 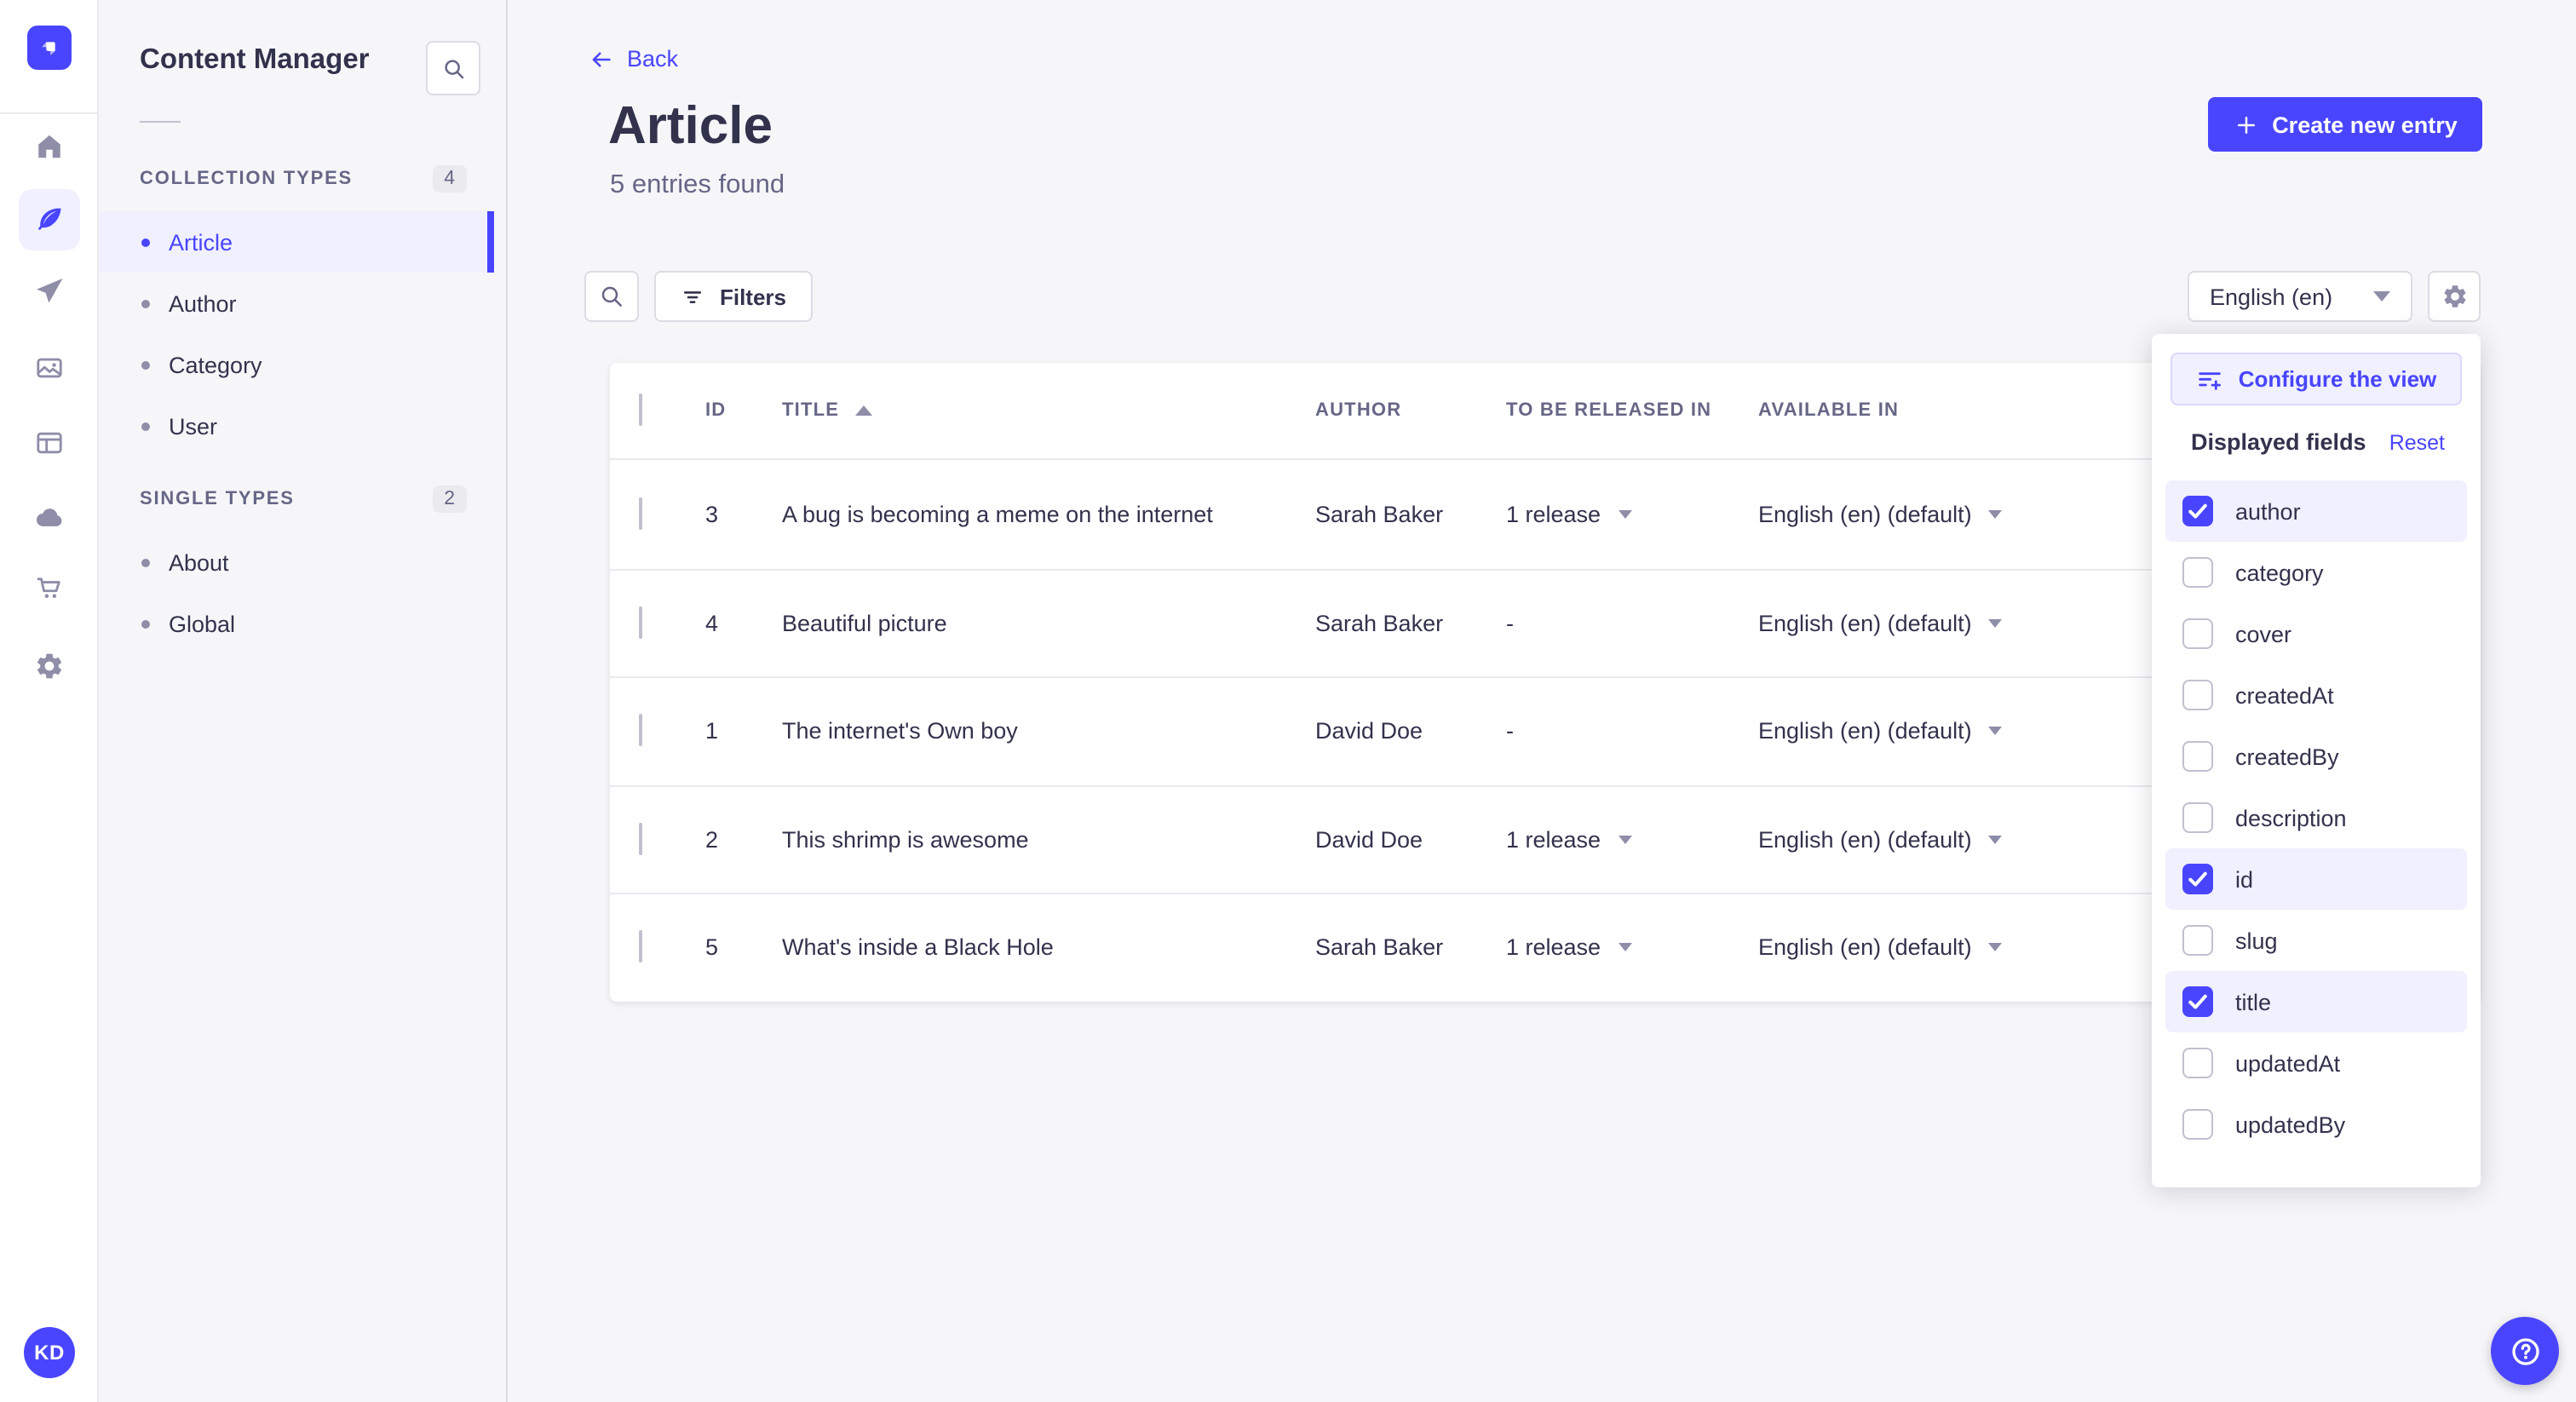 I want to click on help-button, so click(x=2525, y=1351).